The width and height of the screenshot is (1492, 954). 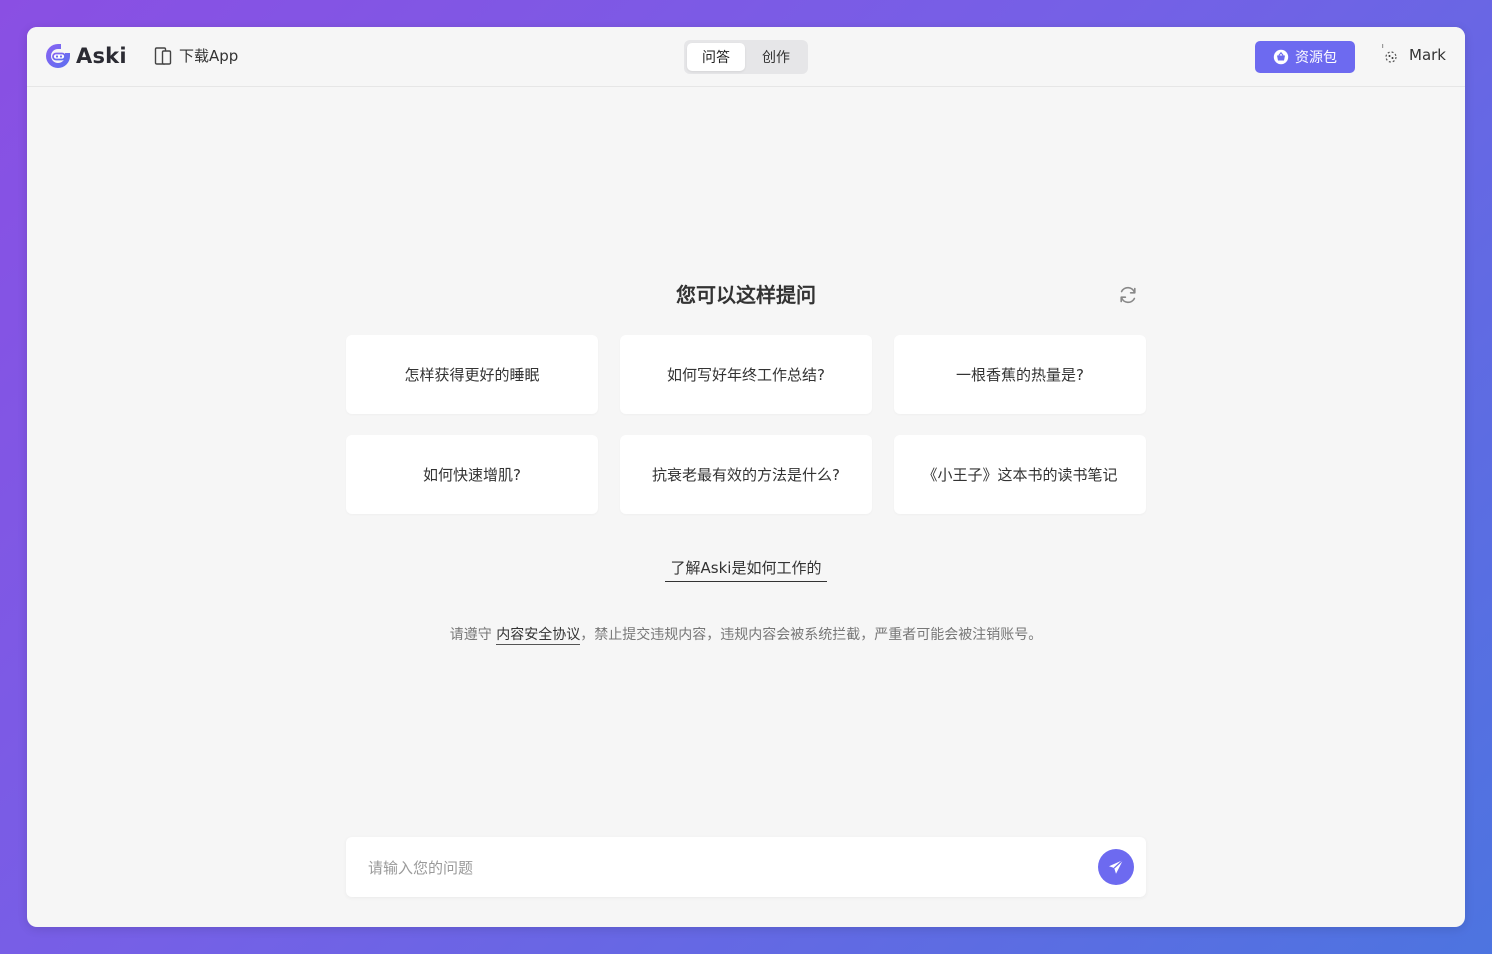 I want to click on resource-pack-button: 资源包, so click(x=1305, y=57).